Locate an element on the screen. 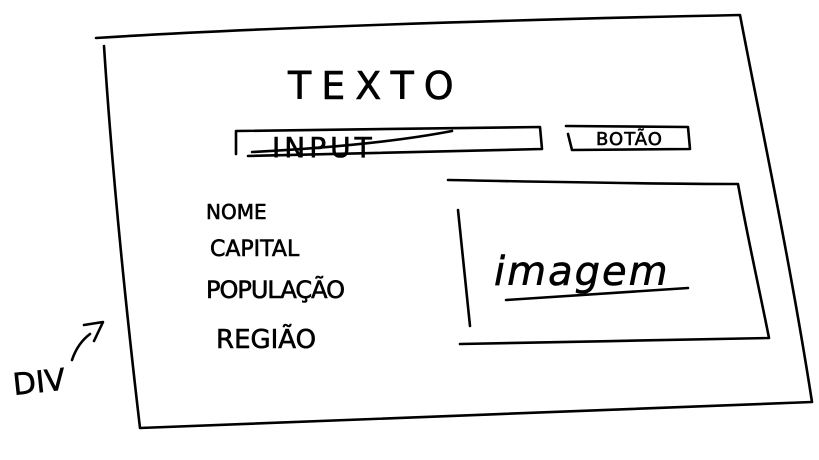 Image resolution: width=819 pixels, height=460 pixels. field-capital: CAPITAL is located at coordinates (255, 249).